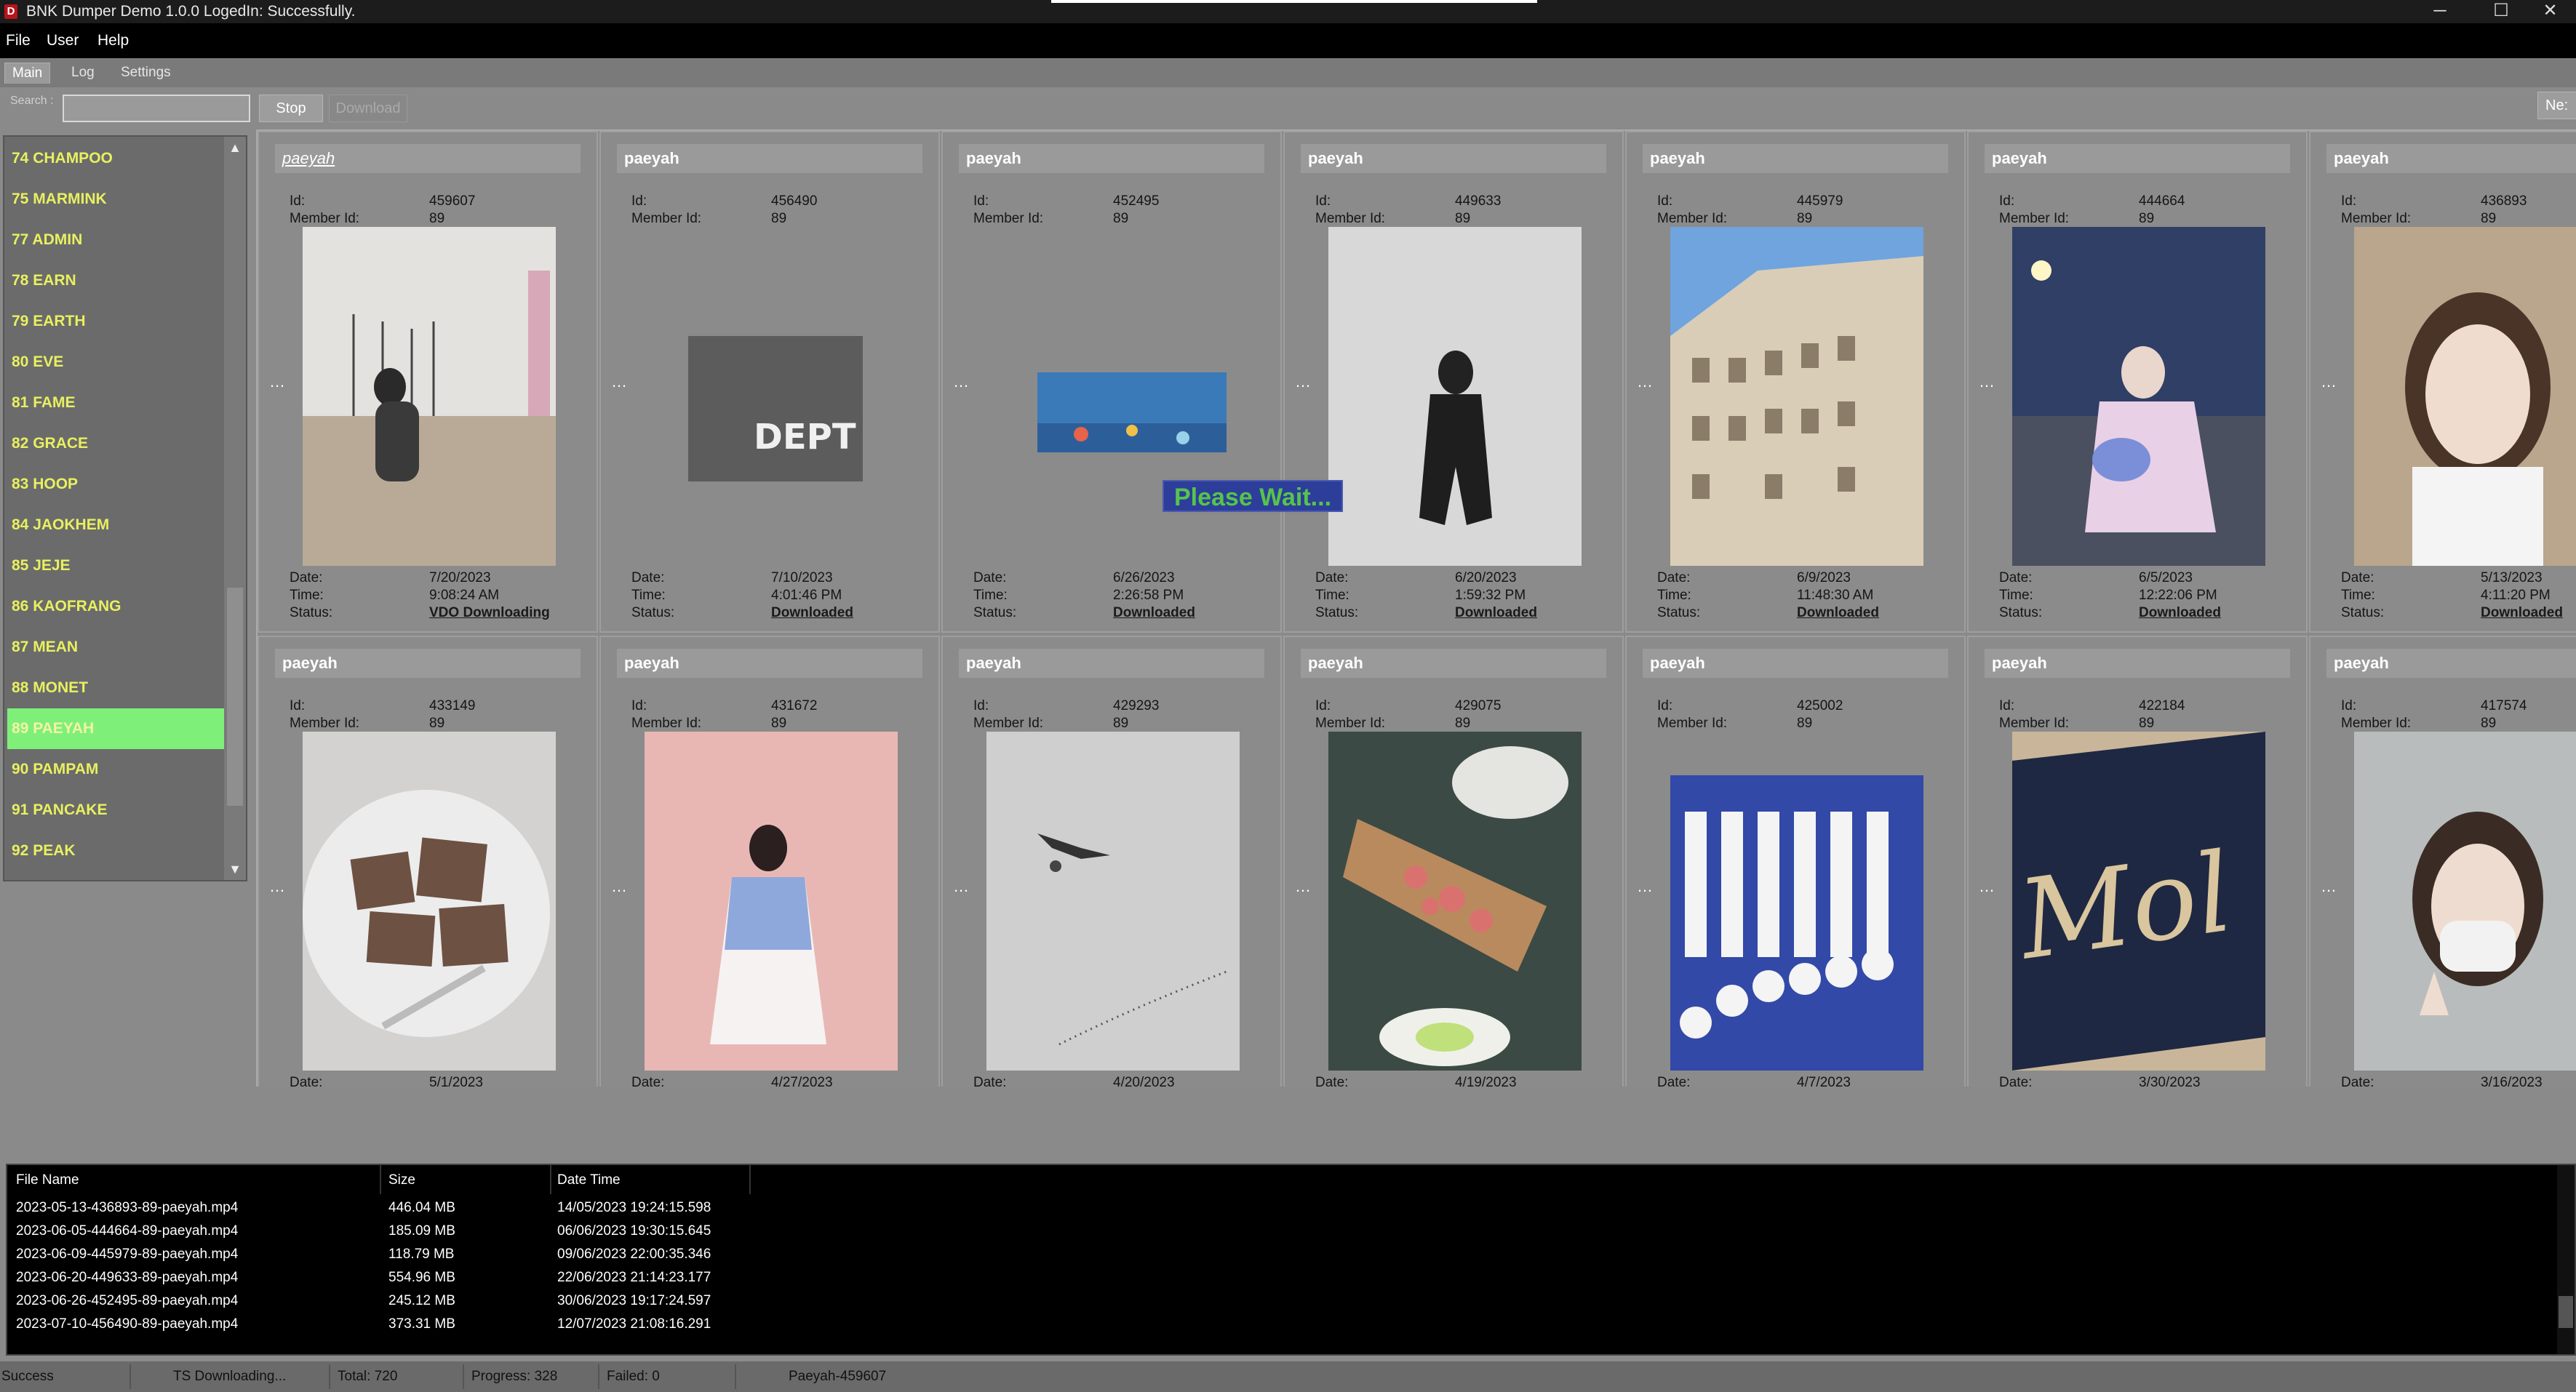  Describe the element at coordinates (117, 525) in the screenshot. I see `member-item-jaokhem: 84 JAOKHEM` at that location.